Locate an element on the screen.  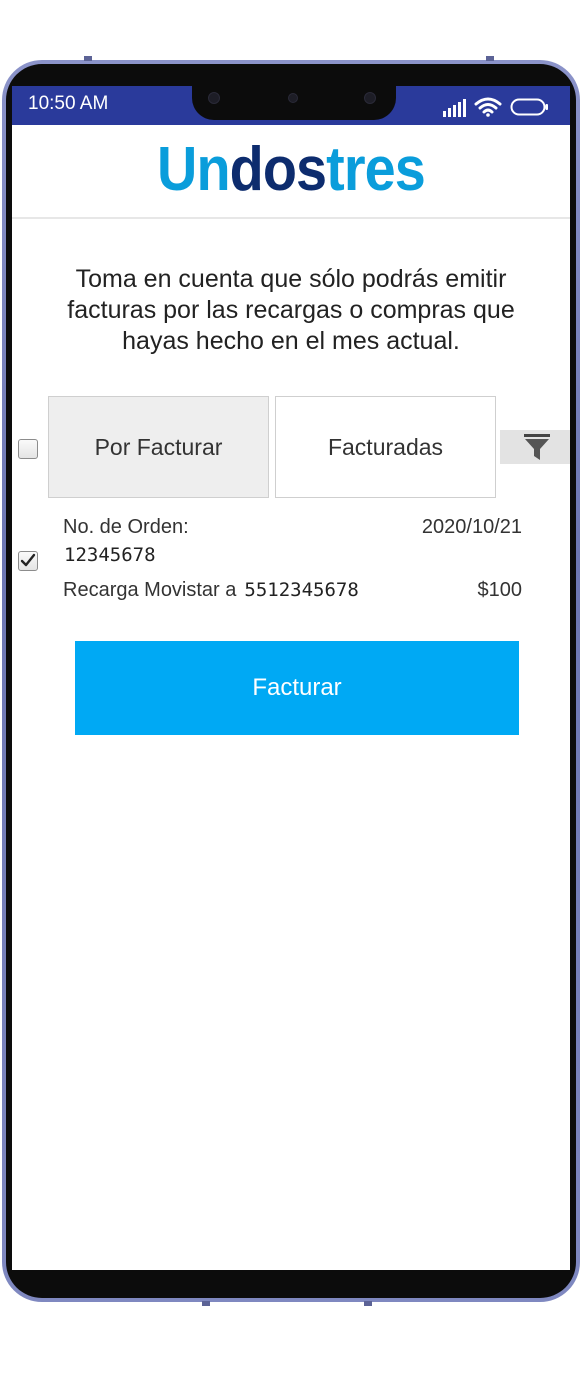
battery-icon is located at coordinates (529, 107).